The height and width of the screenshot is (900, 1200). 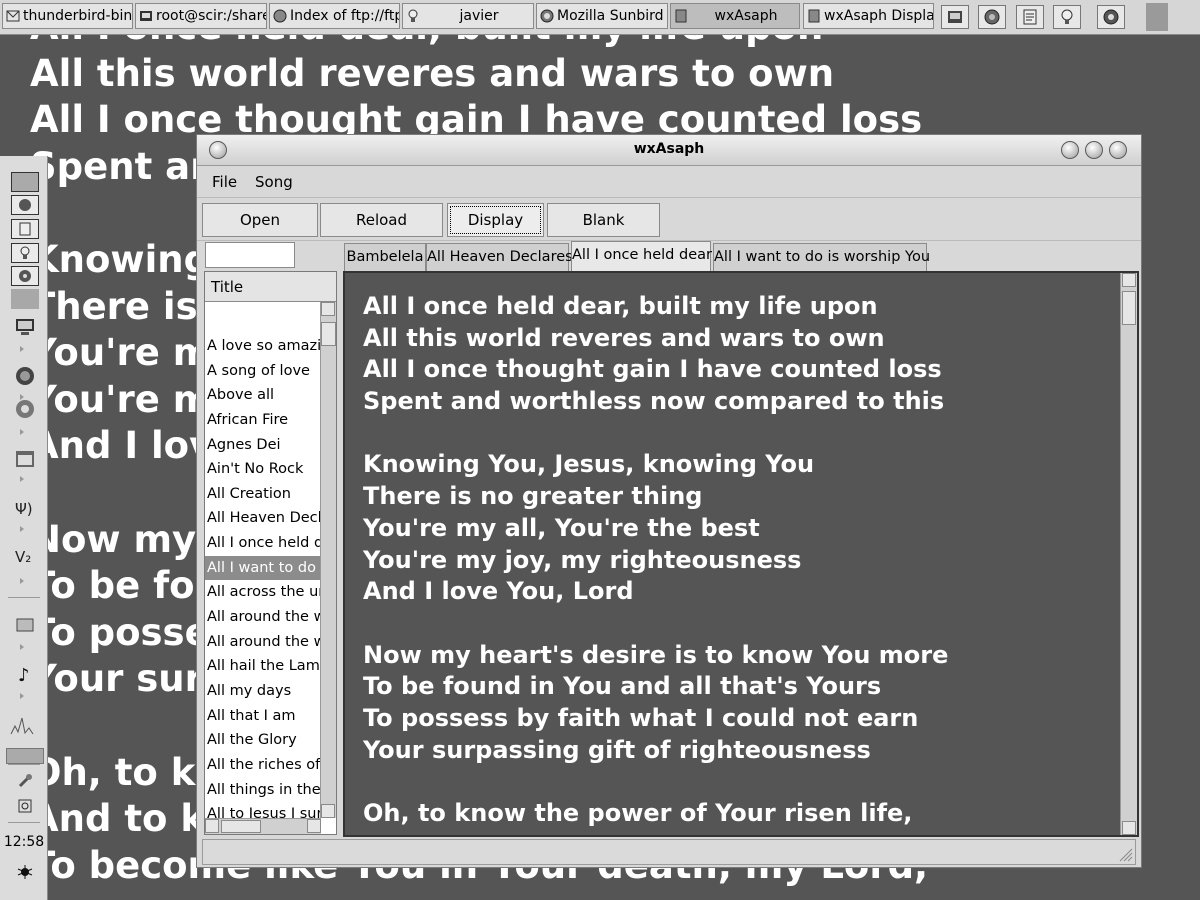 What do you see at coordinates (381, 232) in the screenshot?
I see `reload-database-button: Reload Database` at bounding box center [381, 232].